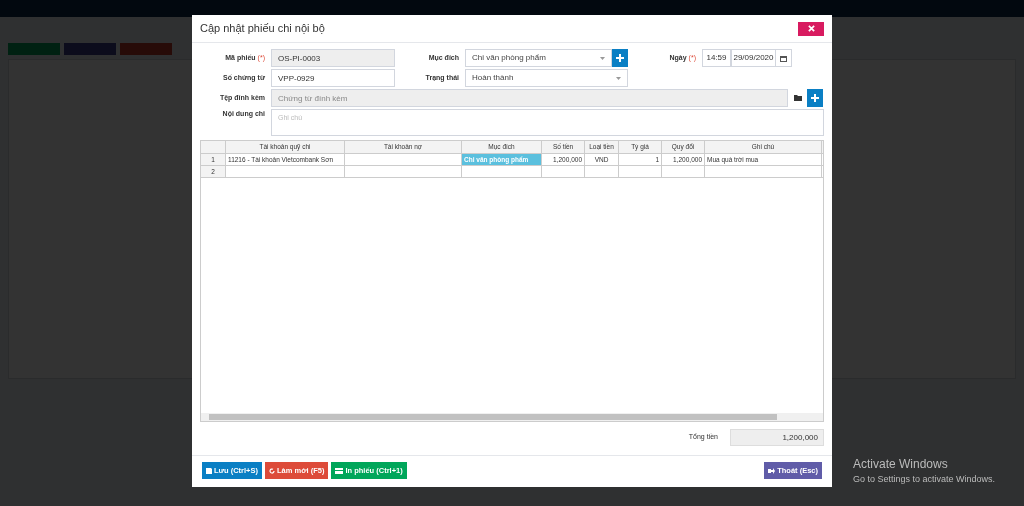  Describe the element at coordinates (783, 58) in the screenshot. I see `calendar-icon` at that location.